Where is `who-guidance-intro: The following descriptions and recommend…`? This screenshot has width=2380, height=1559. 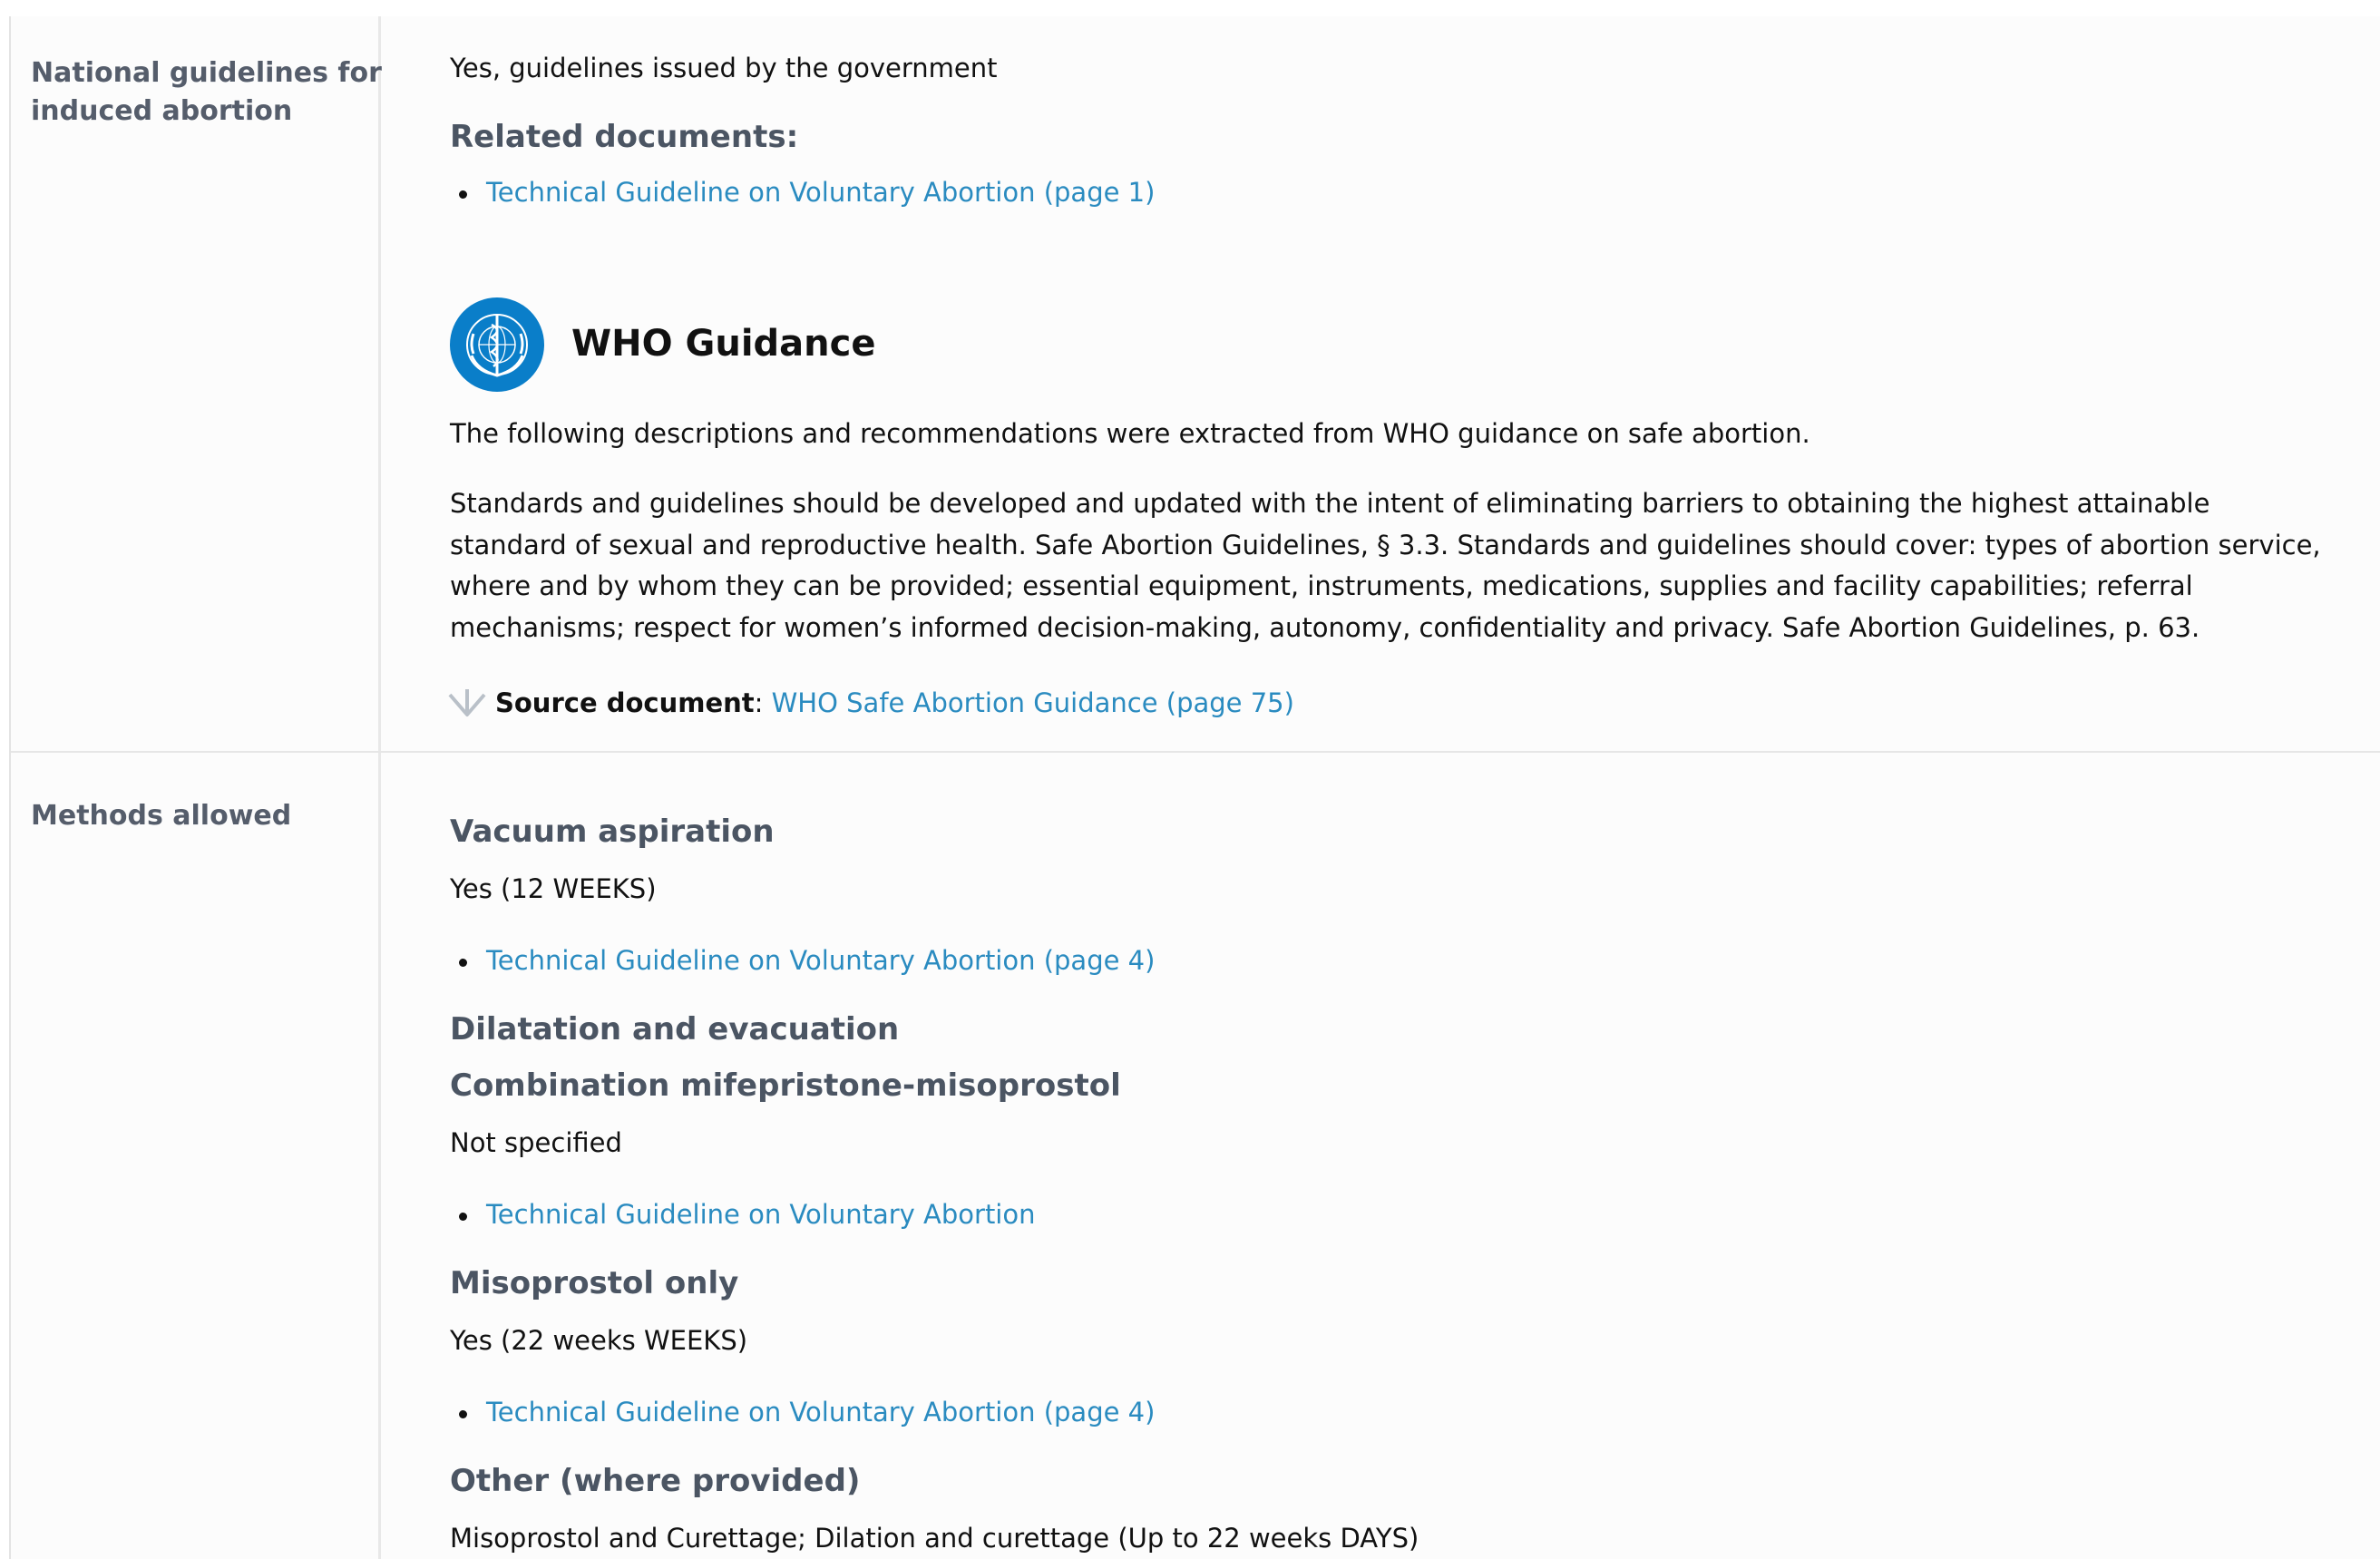 who-guidance-intro: The following descriptions and recommend… is located at coordinates (1130, 433).